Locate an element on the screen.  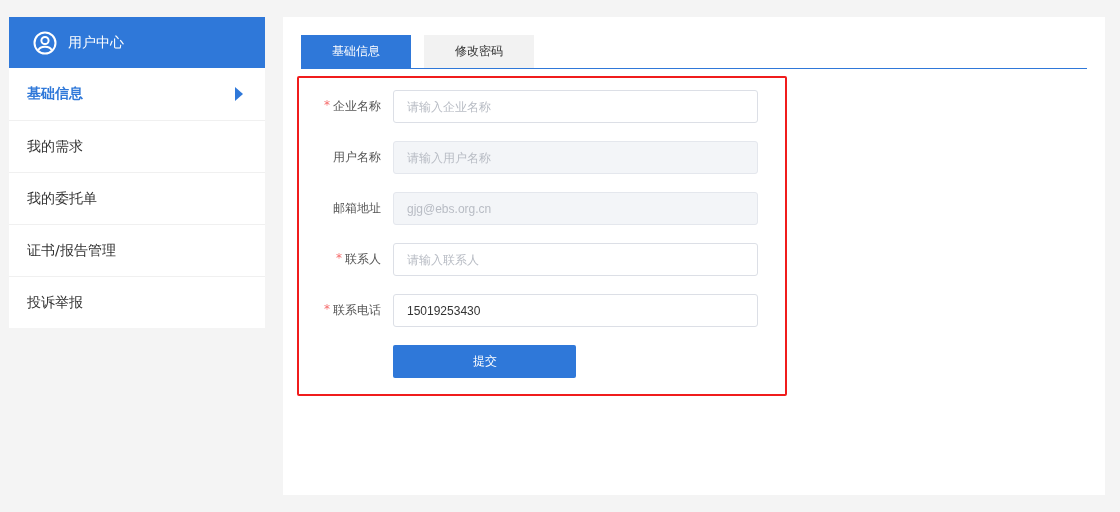
input-field: 请输入联系人 is located at coordinates (575, 259).